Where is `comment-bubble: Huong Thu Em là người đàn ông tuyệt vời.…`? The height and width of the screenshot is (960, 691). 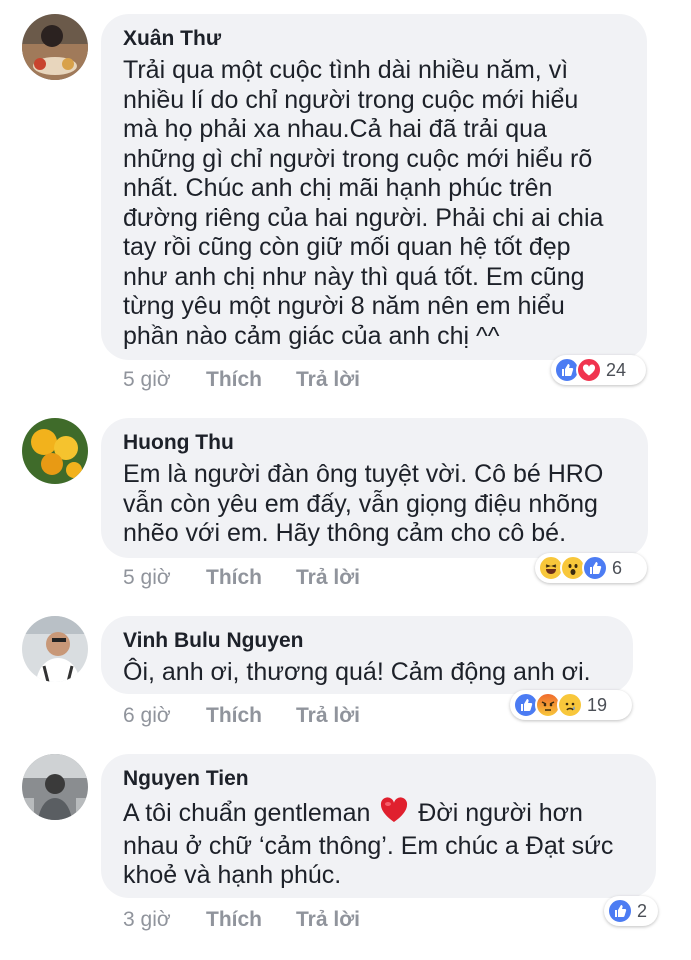 comment-bubble: Huong Thu Em là người đàn ông tuyệt vời.… is located at coordinates (374, 488).